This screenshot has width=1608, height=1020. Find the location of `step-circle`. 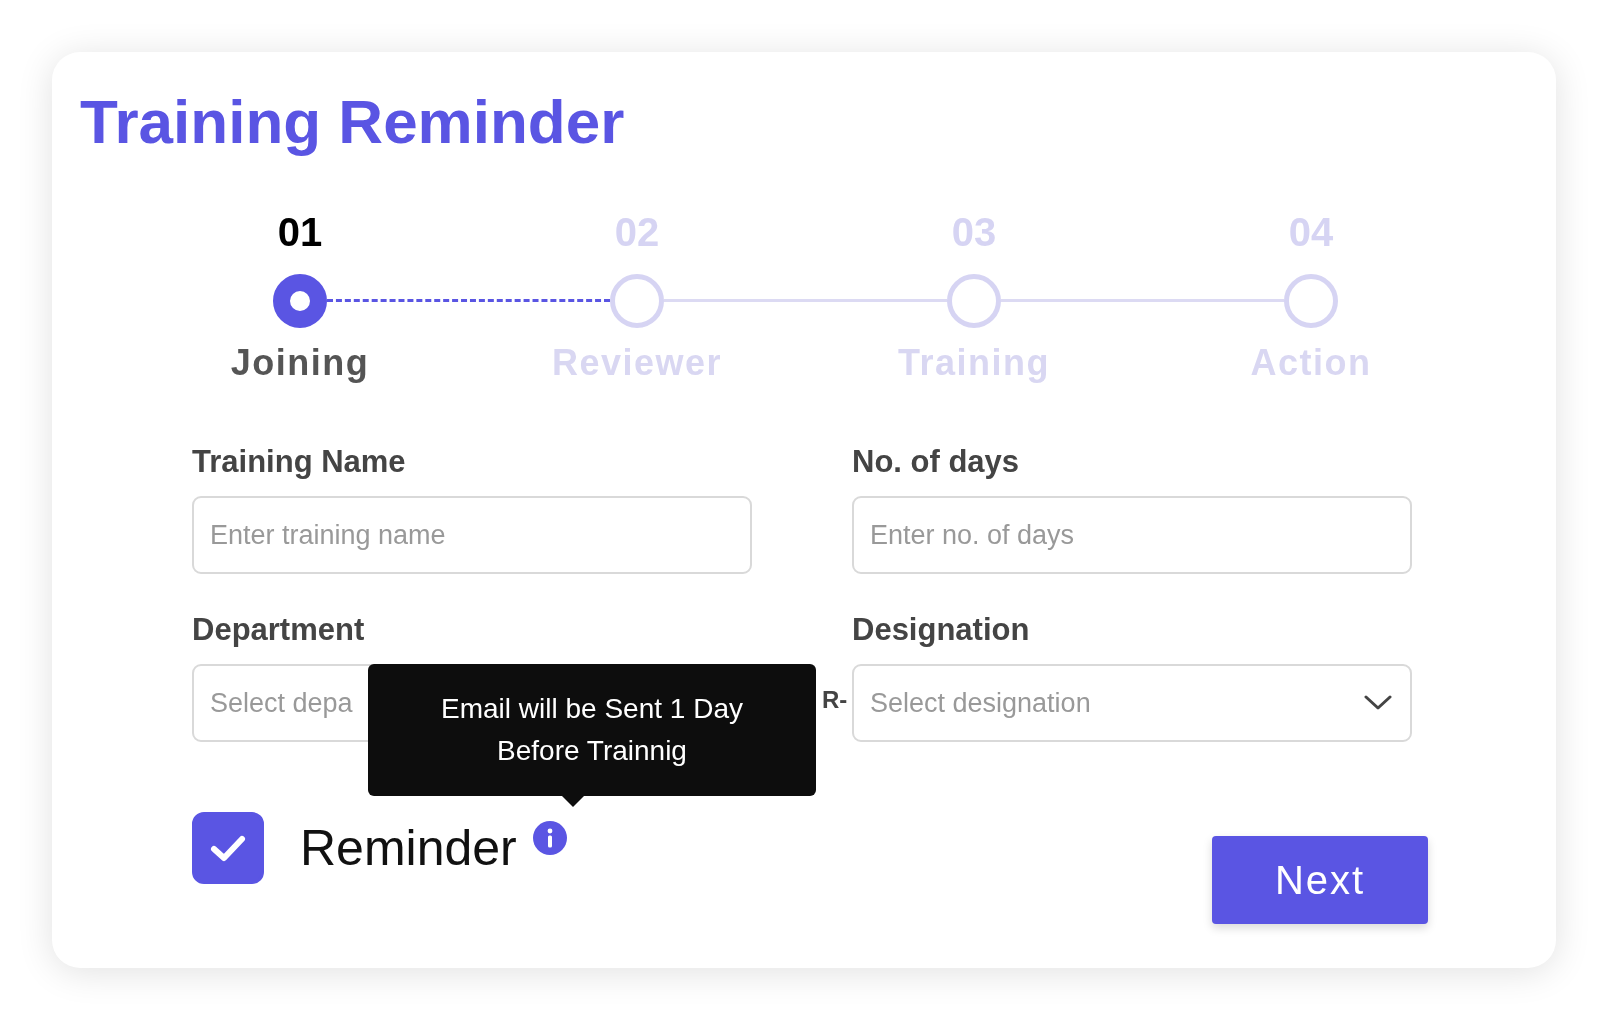

step-circle is located at coordinates (300, 301).